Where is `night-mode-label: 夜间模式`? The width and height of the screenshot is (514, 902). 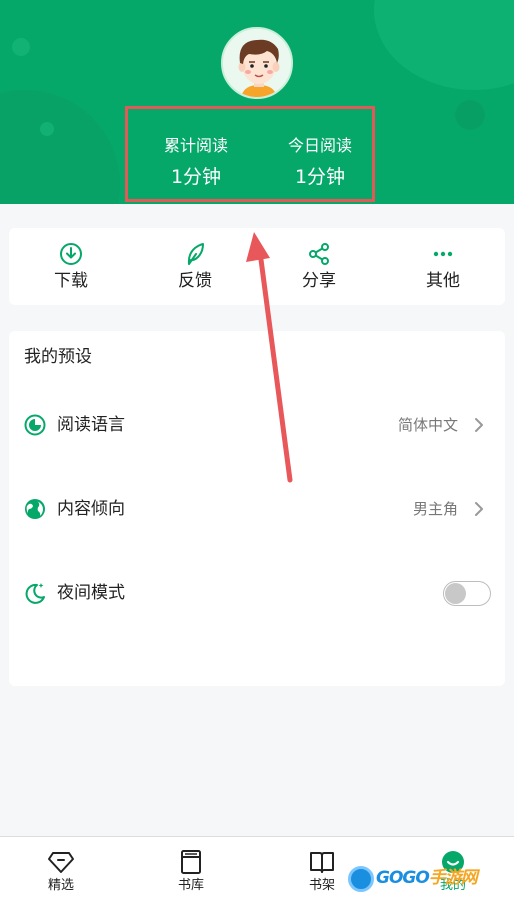
night-mode-label: 夜间模式 is located at coordinates (91, 593).